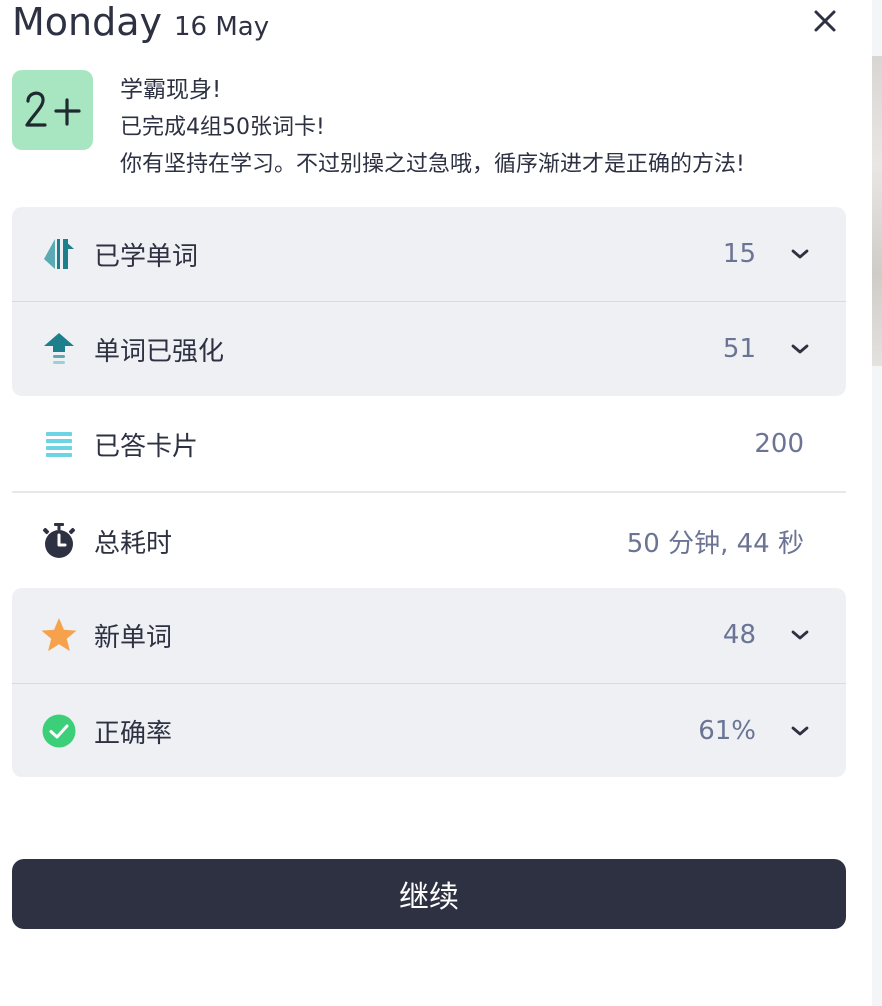  I want to click on stat-value-strengthened: 51, so click(739, 349).